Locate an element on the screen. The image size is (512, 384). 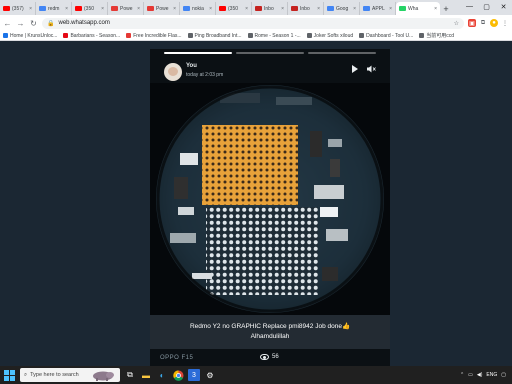
browser-tab: APPL × is located at coordinates (378, 8).